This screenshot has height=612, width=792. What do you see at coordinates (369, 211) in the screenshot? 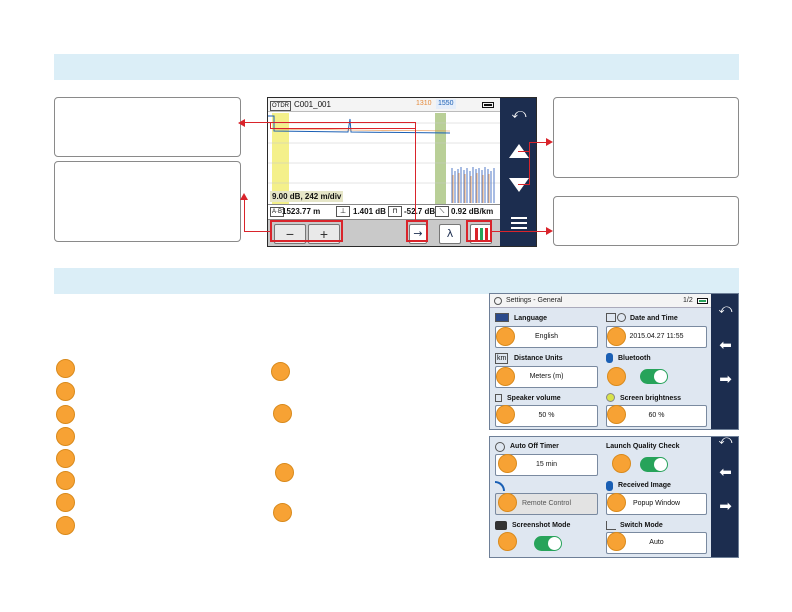
I see `loss-value: 1.401 dB` at bounding box center [369, 211].